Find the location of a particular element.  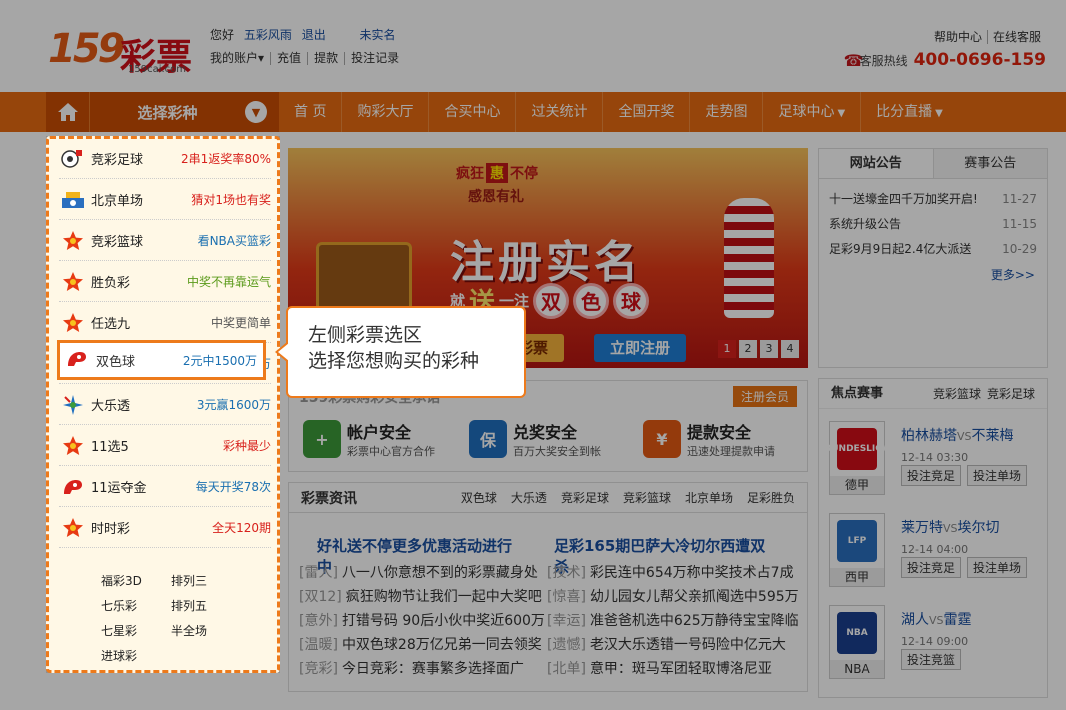

bet-history-link: 投注记录 is located at coordinates (374, 58).